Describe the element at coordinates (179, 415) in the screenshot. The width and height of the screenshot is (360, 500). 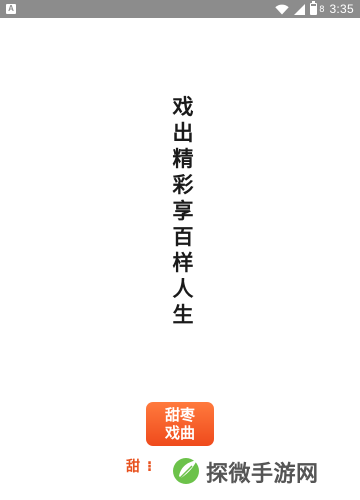
I see `app-logo-line1: 甜枣` at that location.